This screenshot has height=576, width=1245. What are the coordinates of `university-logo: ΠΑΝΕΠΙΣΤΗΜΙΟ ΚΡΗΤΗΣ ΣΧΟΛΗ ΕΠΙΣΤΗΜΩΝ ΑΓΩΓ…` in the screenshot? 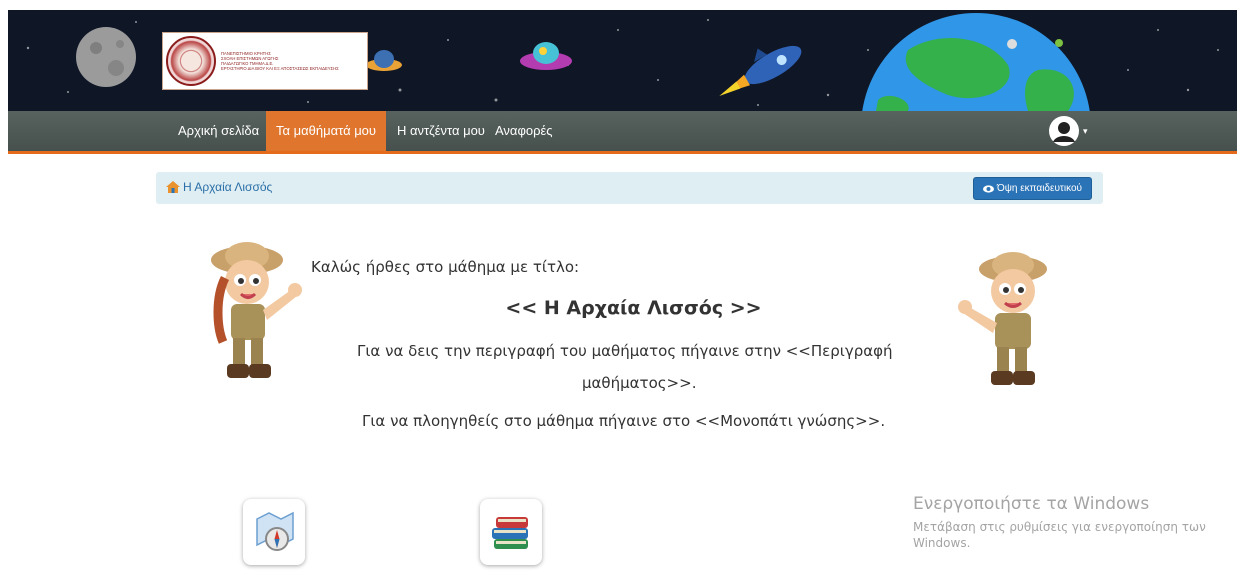 It's located at (265, 61).